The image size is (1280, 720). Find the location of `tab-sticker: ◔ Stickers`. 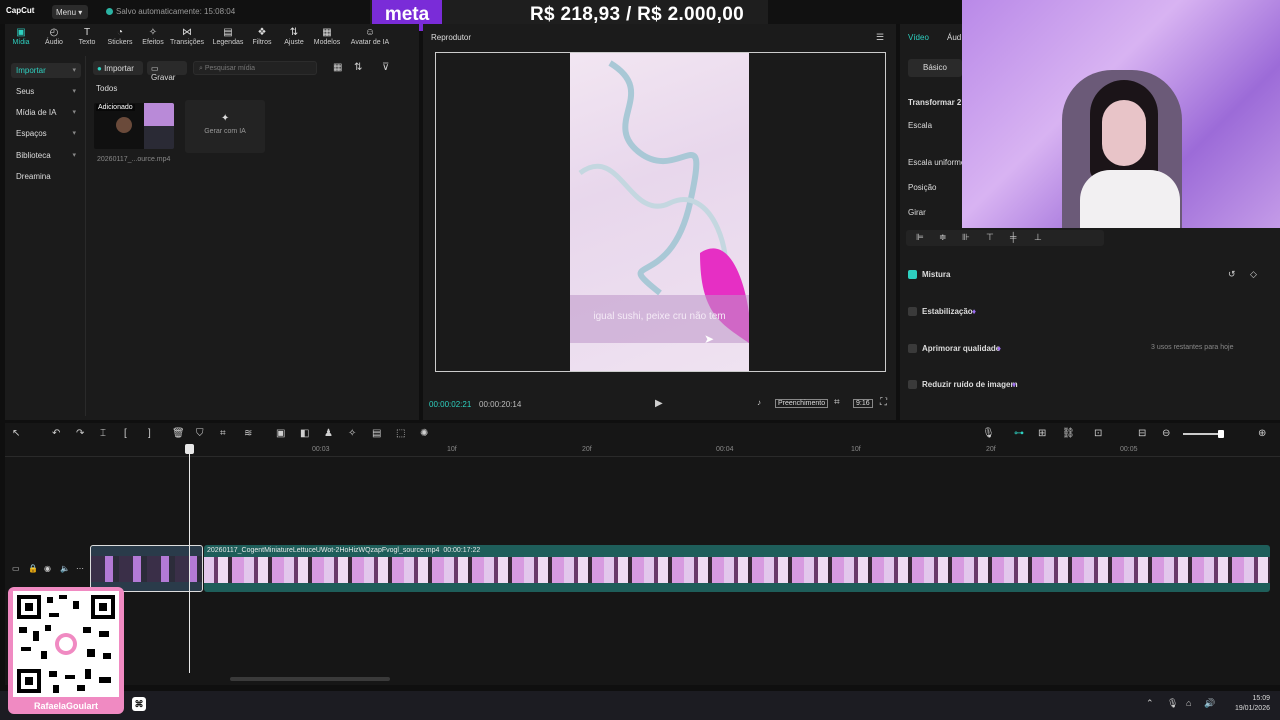

tab-sticker: ◔ Stickers is located at coordinates (120, 36).